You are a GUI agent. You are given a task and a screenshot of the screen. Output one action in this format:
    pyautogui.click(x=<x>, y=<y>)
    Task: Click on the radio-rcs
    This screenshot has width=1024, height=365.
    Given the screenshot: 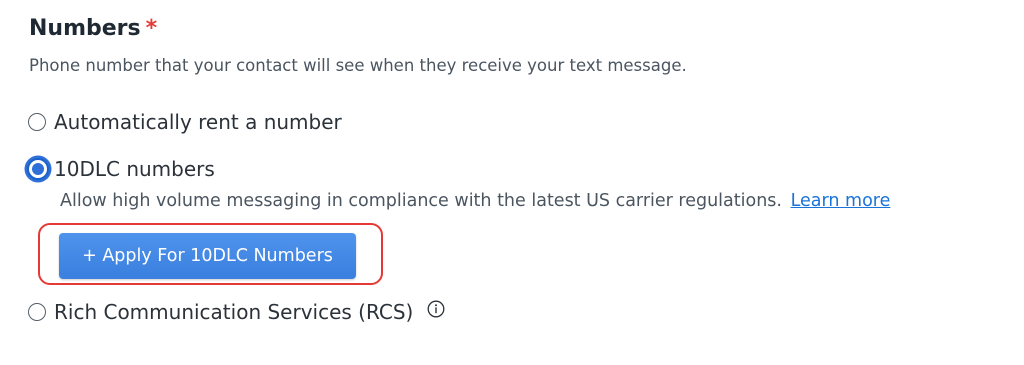 What is the action you would take?
    pyautogui.click(x=37, y=312)
    